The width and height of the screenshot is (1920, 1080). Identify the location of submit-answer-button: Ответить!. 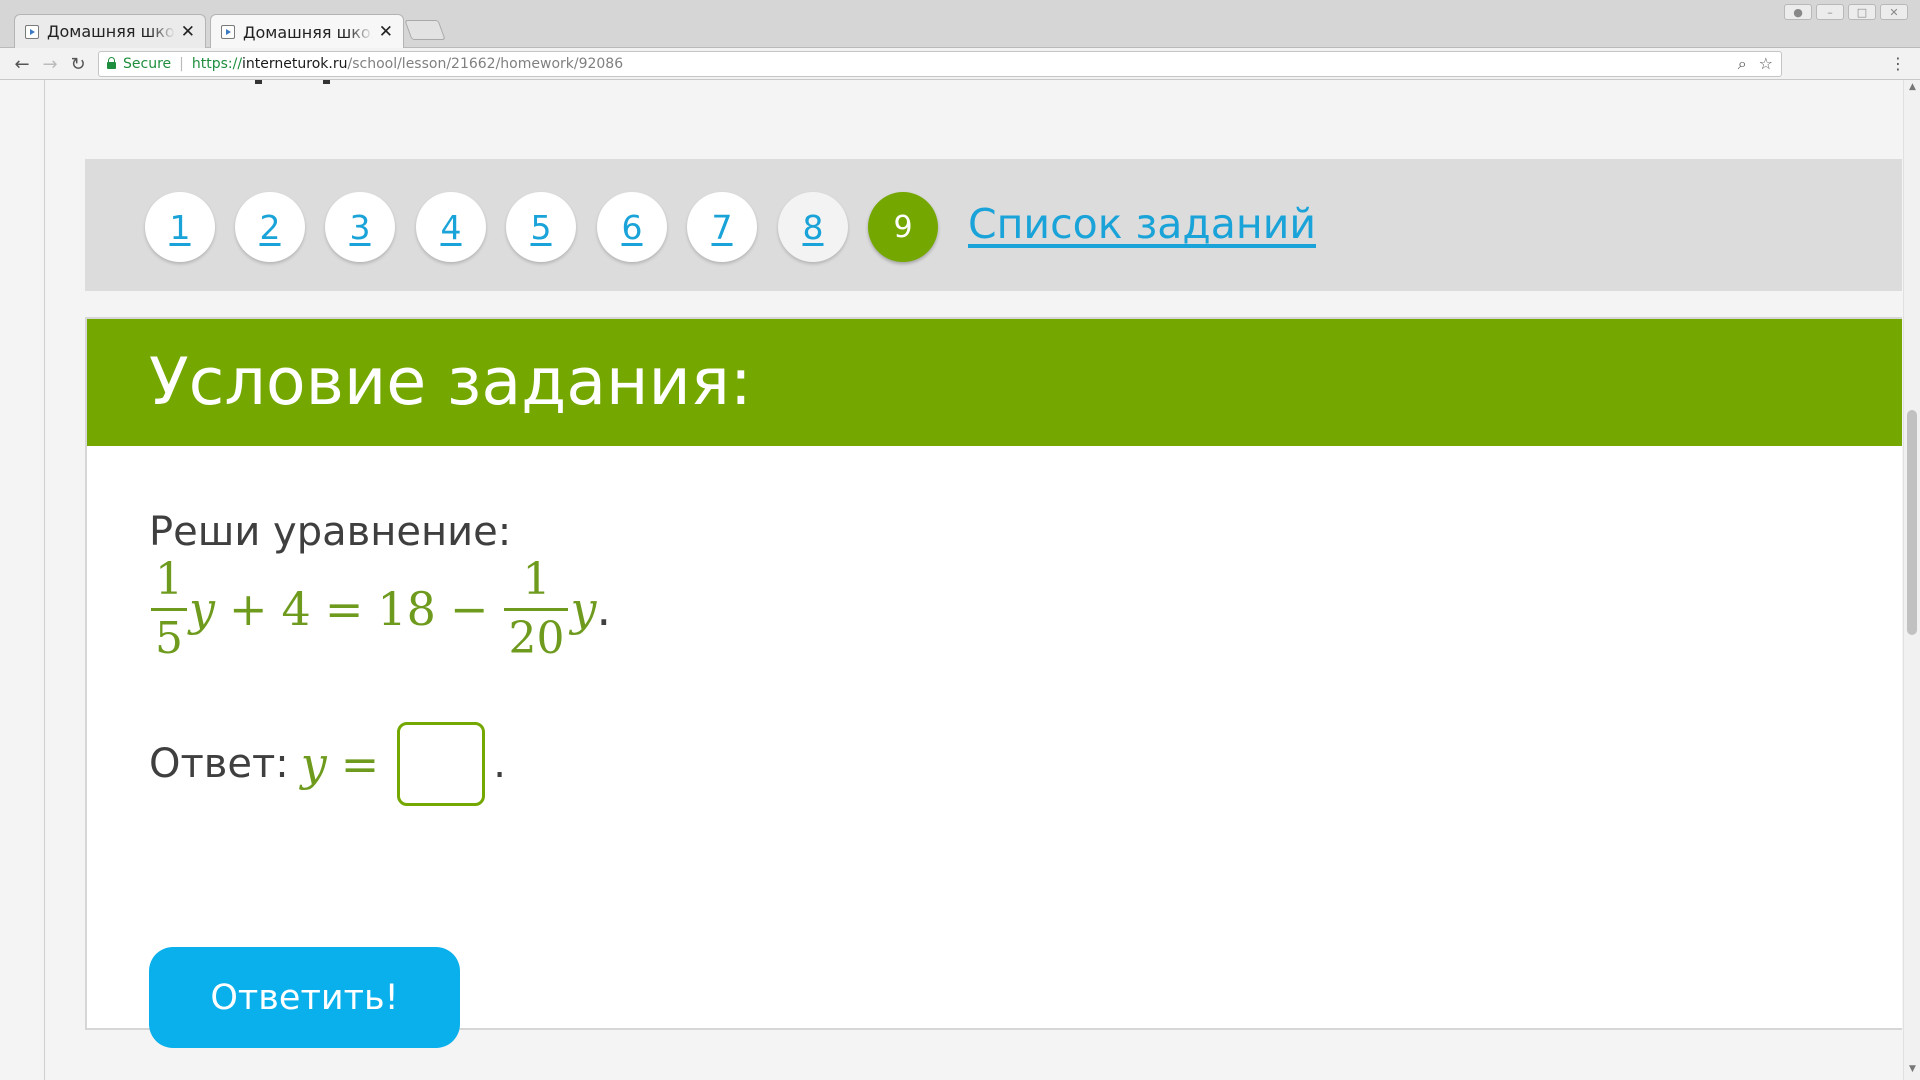
(304, 997).